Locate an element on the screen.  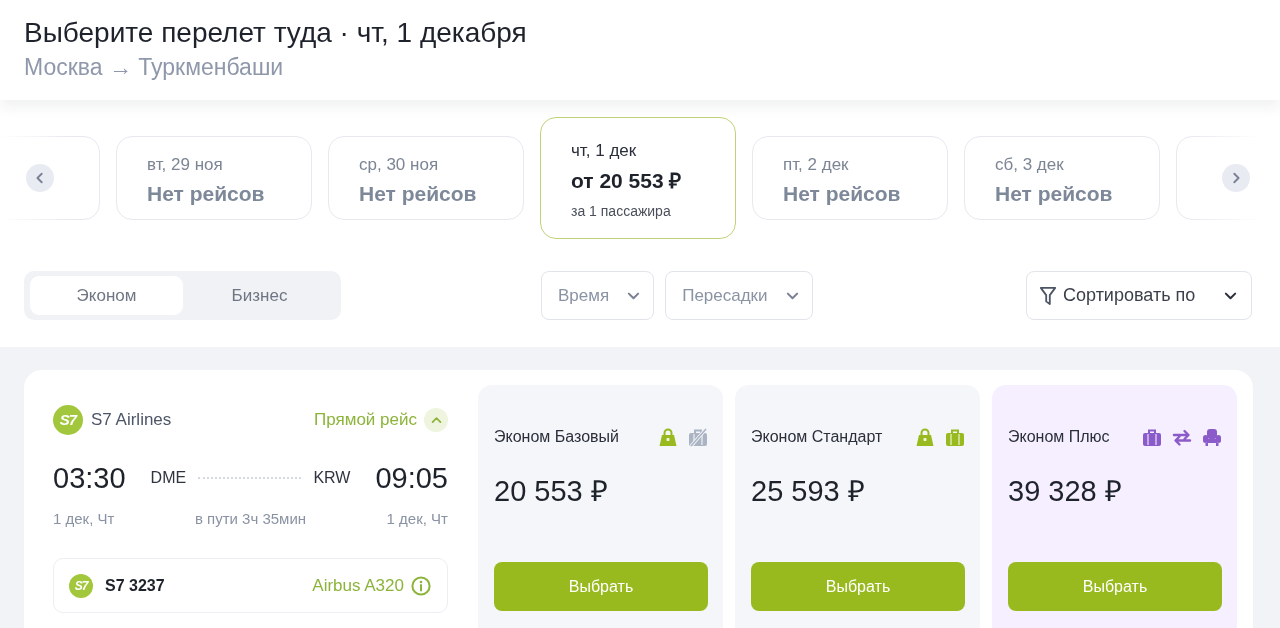
fare-price: 25 593 ₽ is located at coordinates (808, 491).